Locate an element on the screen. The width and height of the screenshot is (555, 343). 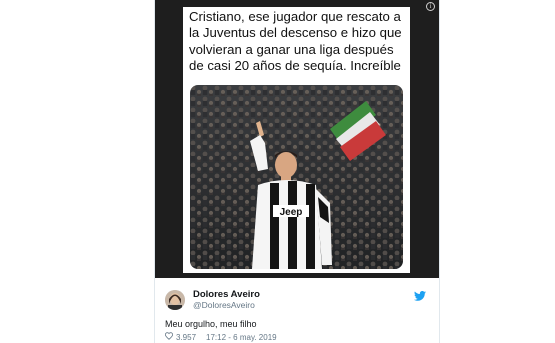
avatar is located at coordinates (175, 300).